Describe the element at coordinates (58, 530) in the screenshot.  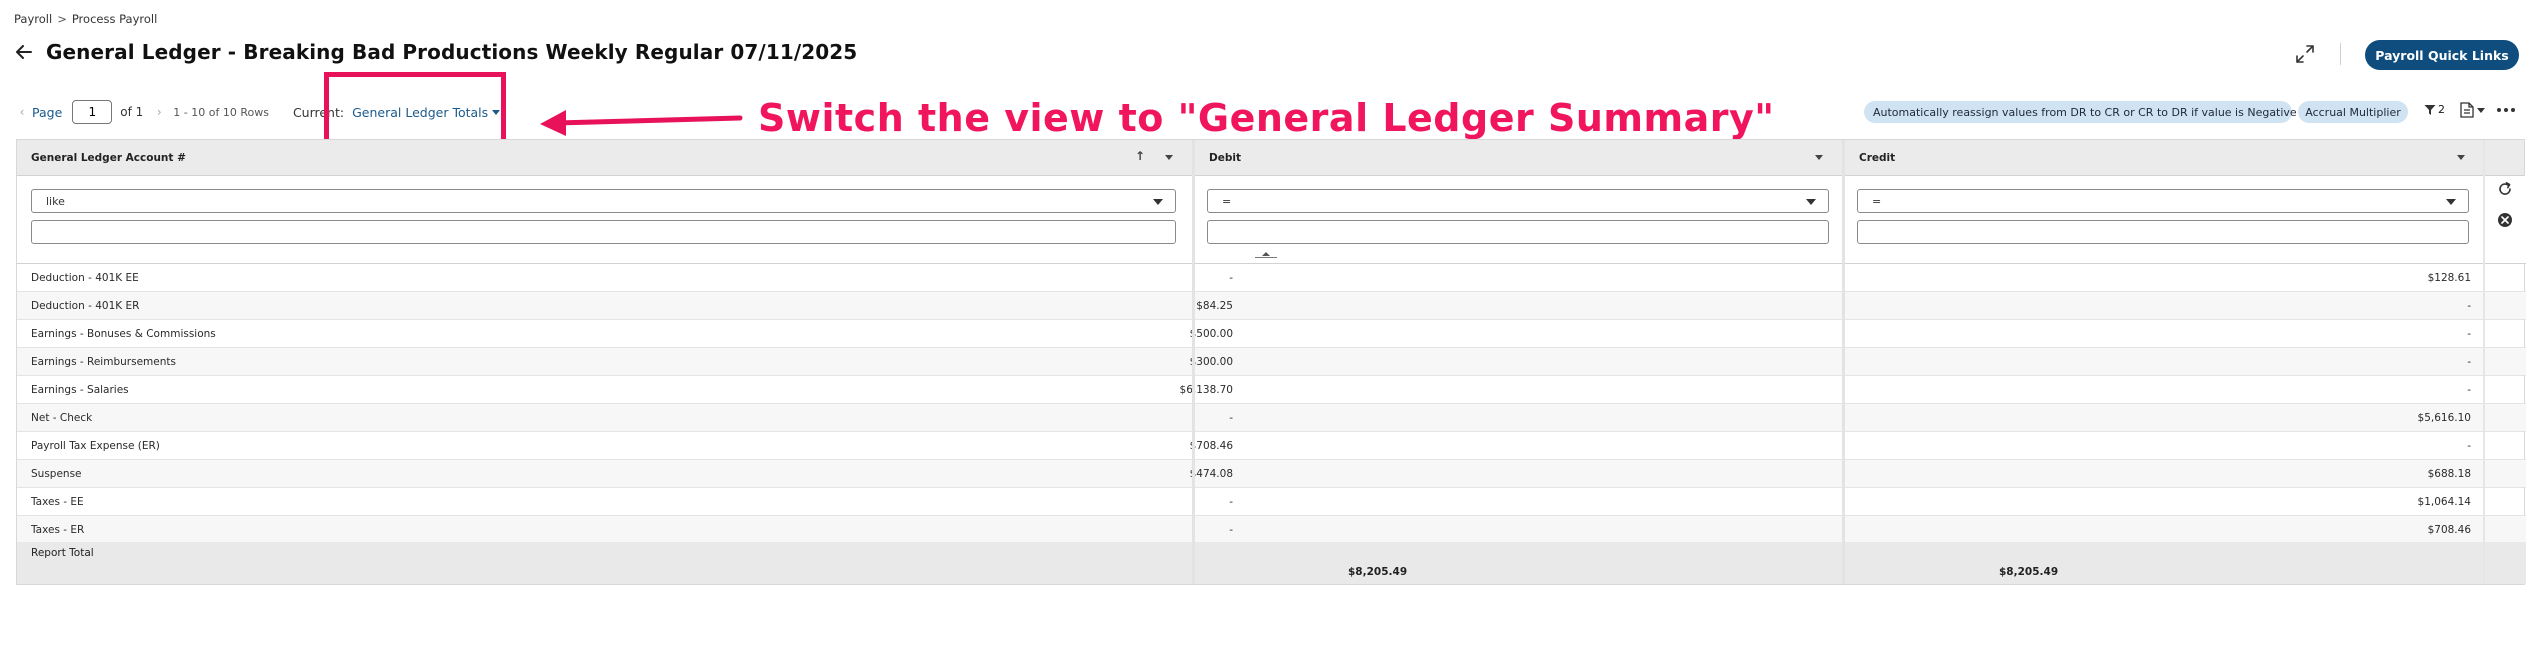
I see `account-cell: Taxes - ER` at that location.